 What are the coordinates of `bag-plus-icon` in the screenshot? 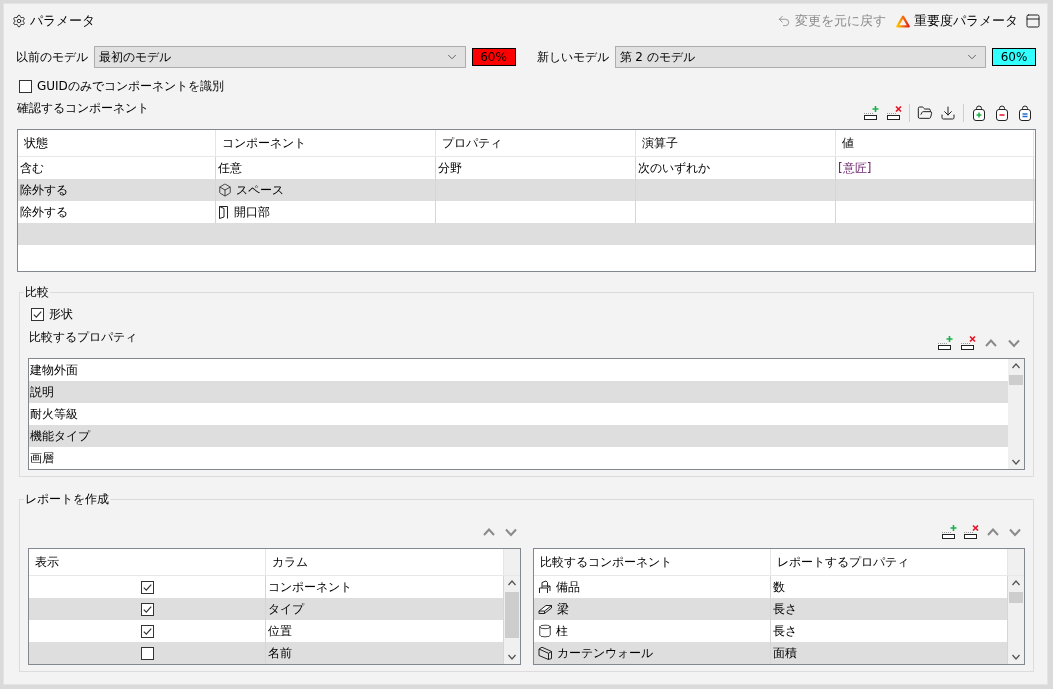 It's located at (979, 113).